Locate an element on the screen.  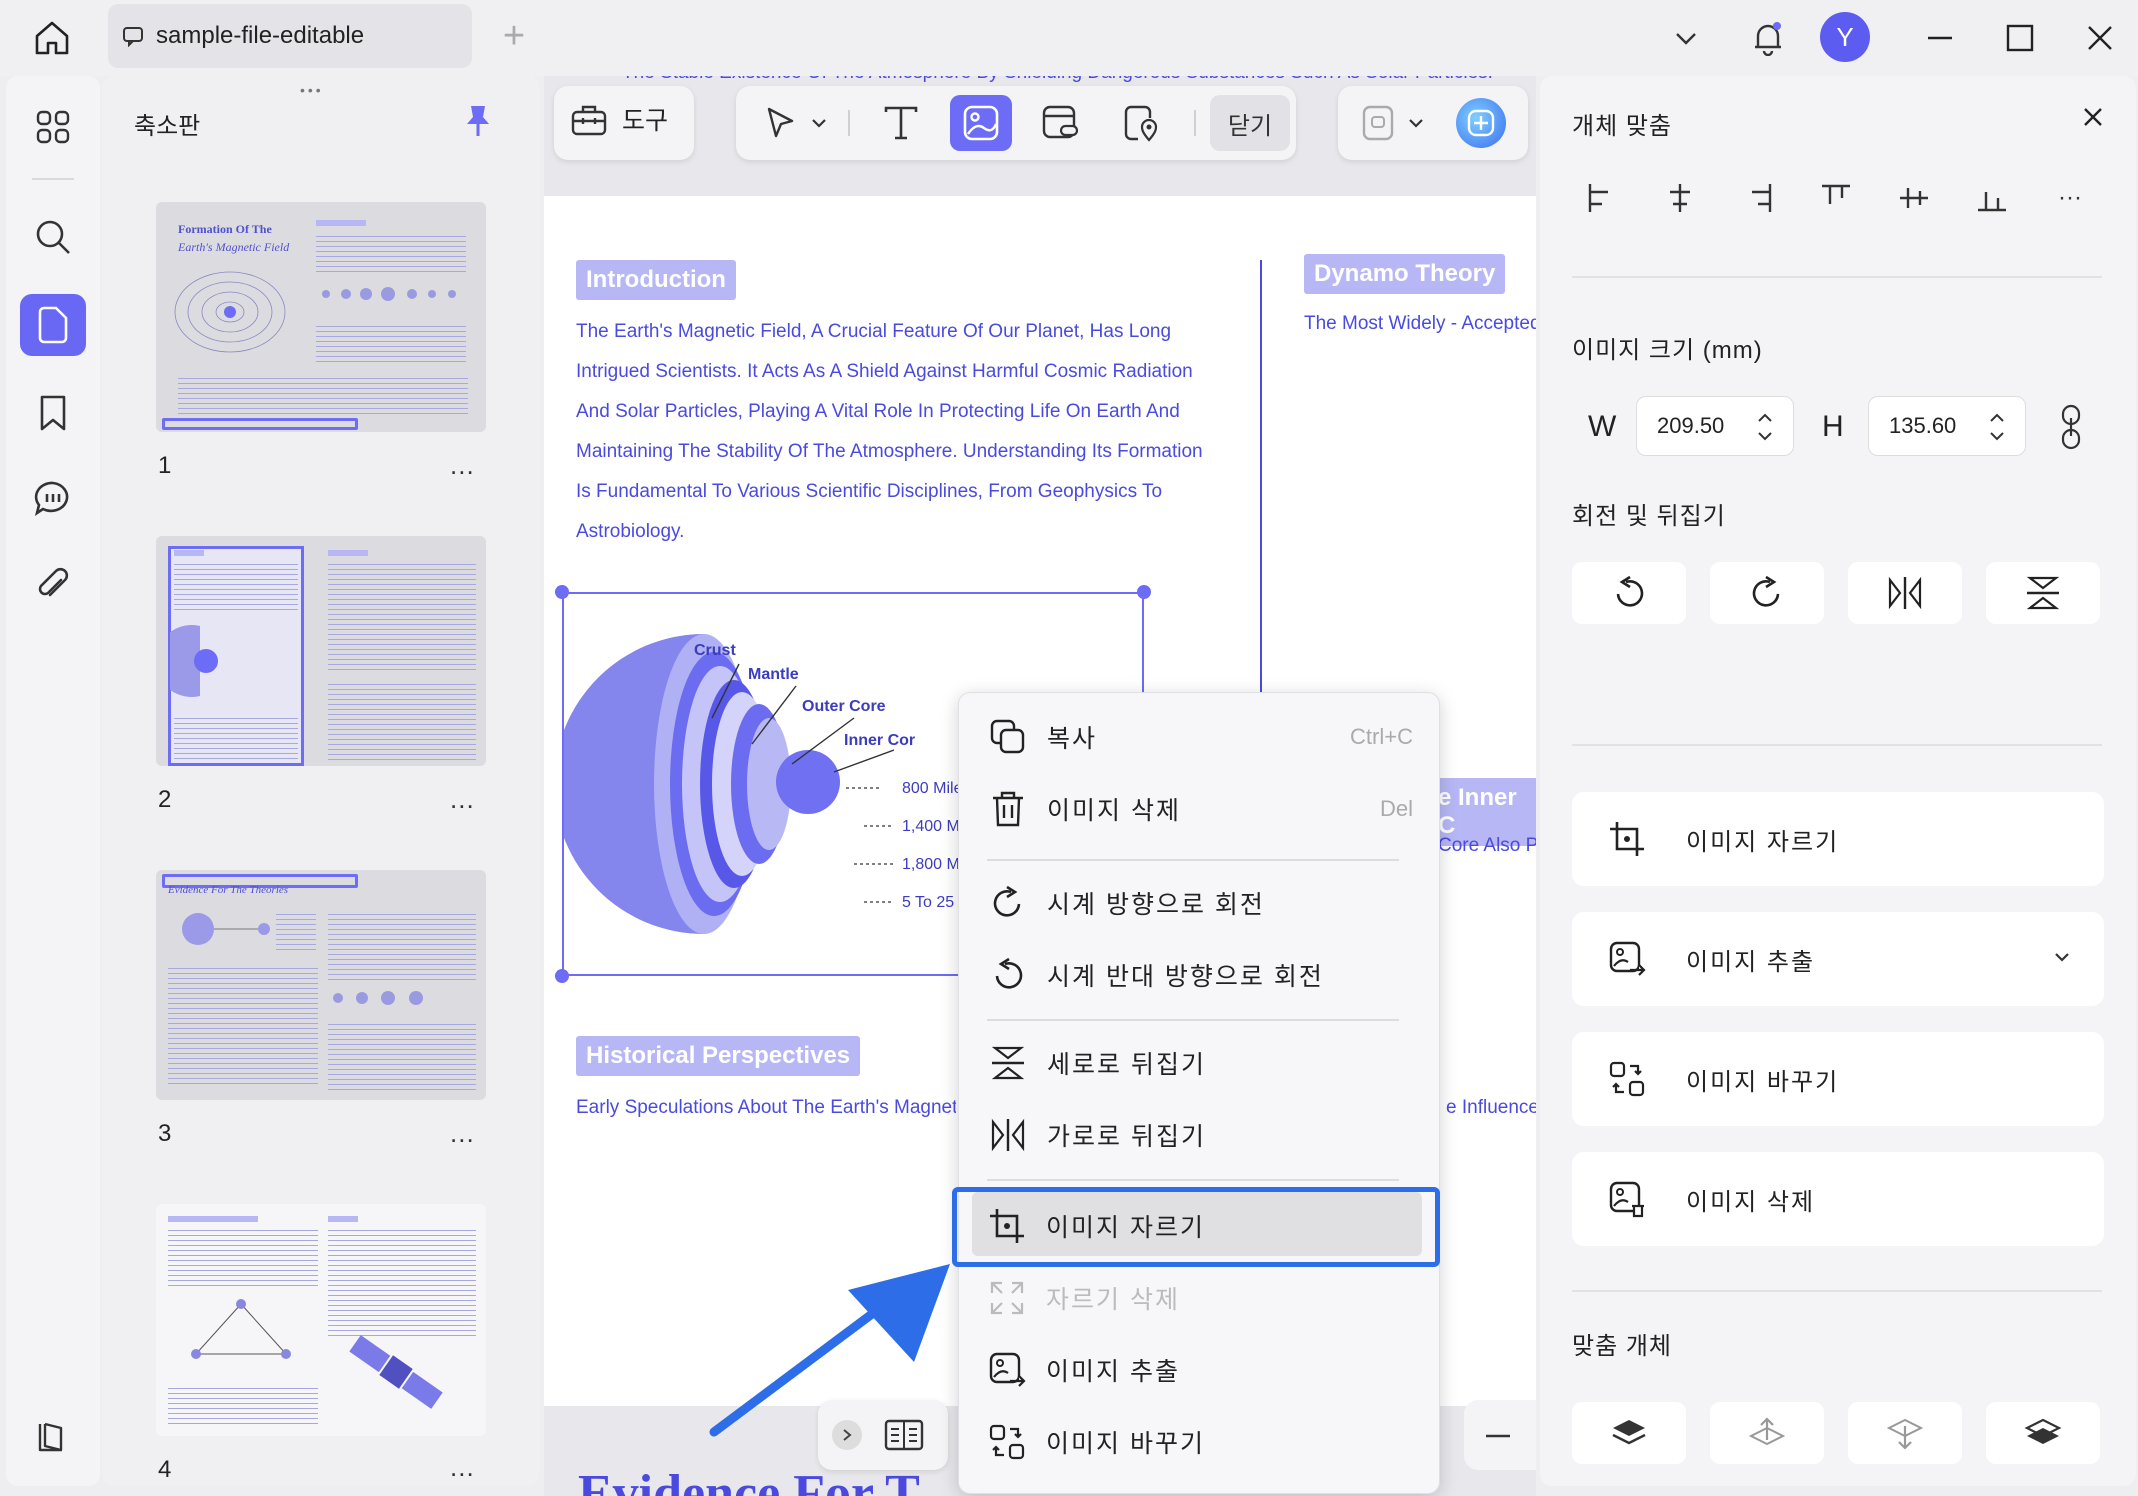
bring-forward-button is located at coordinates (1767, 1433).